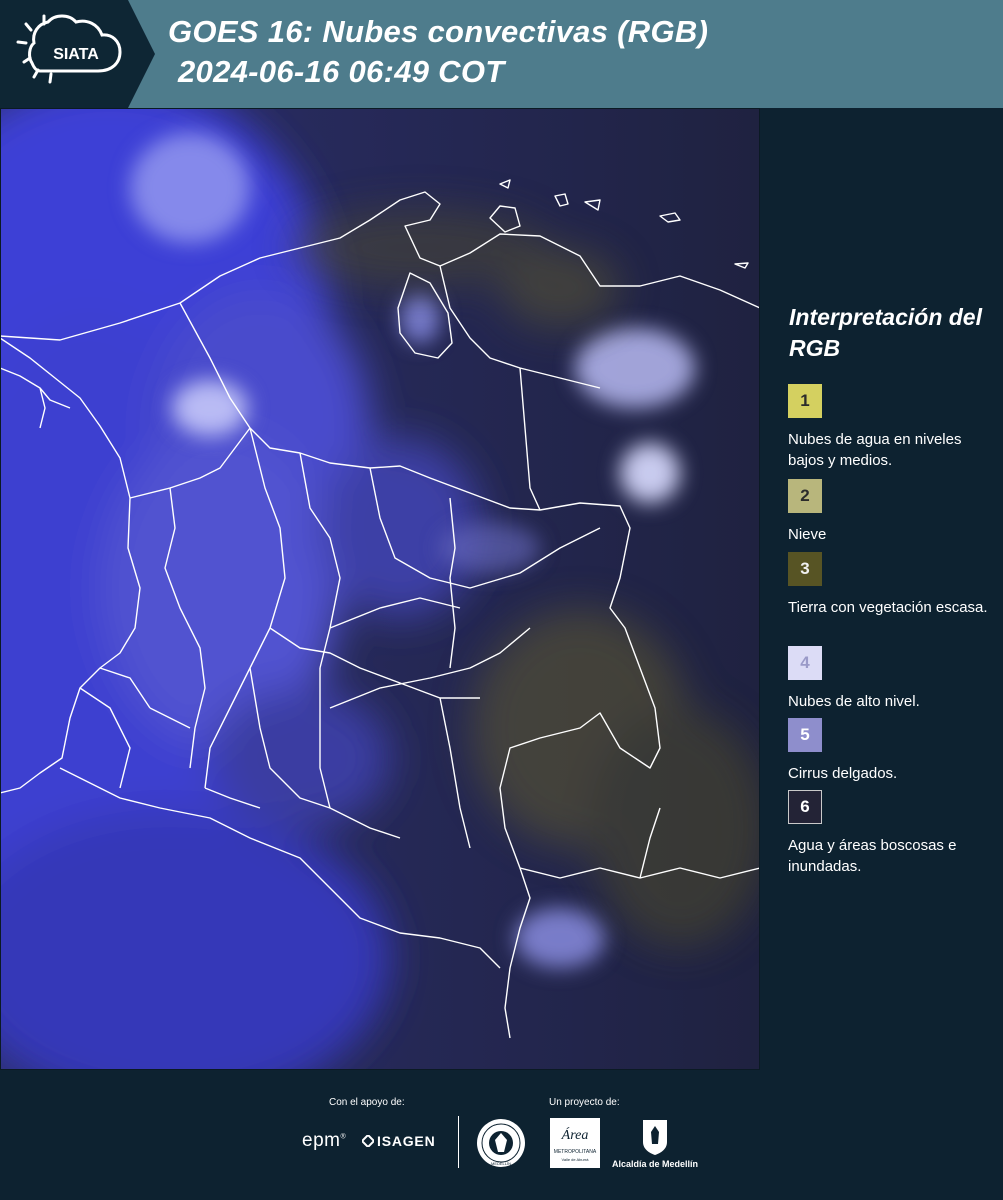  I want to click on legend-label: Agua y áreas boscosas e inundadas., so click(872, 856).